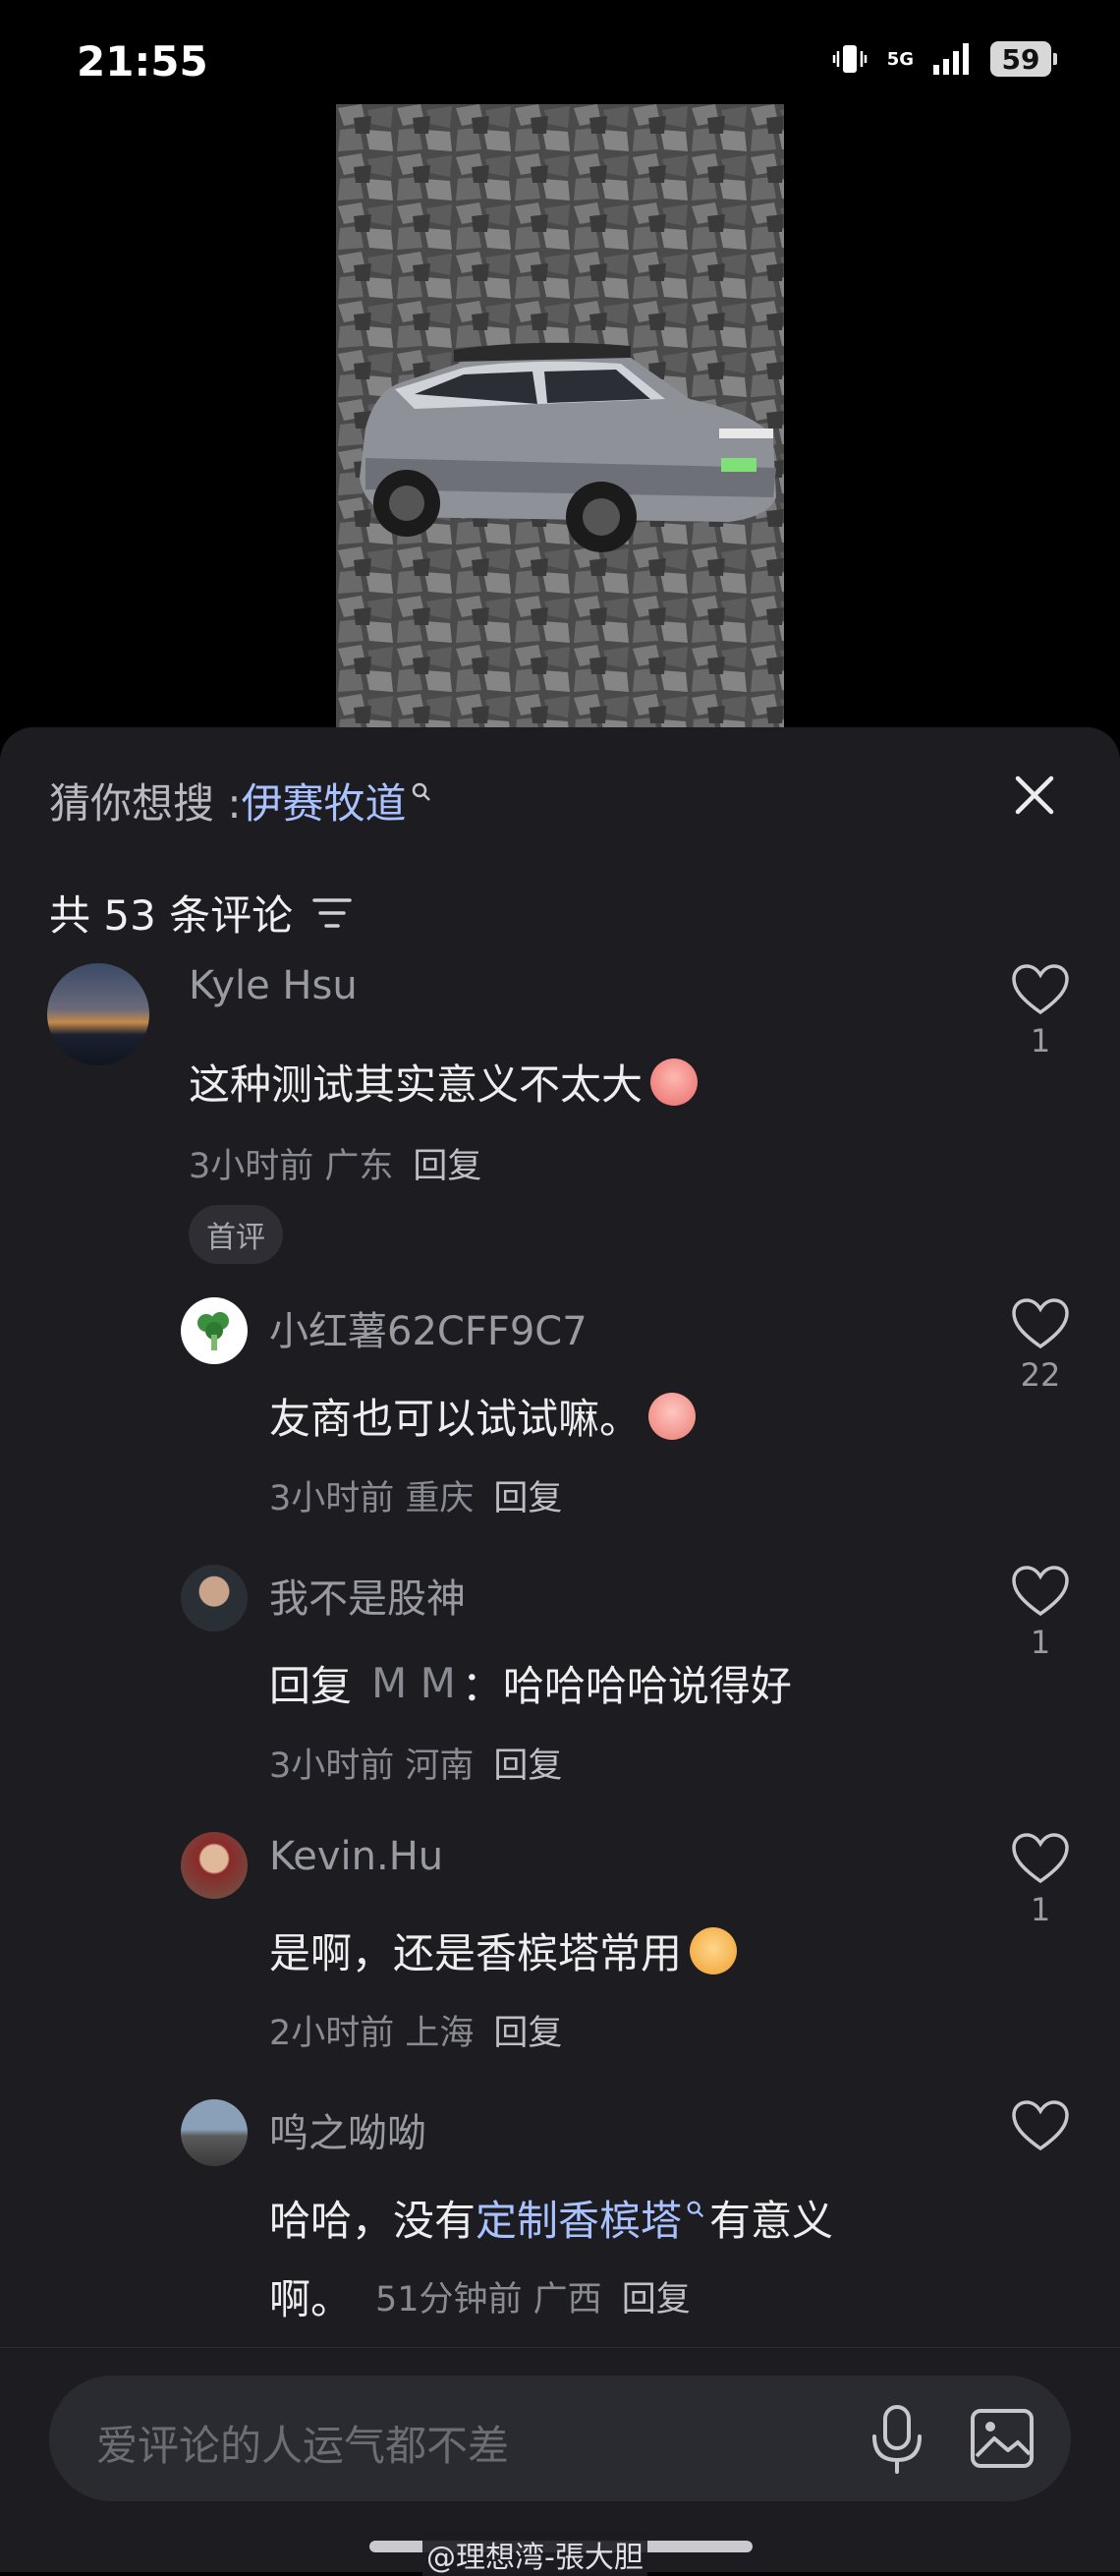 The width and height of the screenshot is (1120, 2576). Describe the element at coordinates (560, 54) in the screenshot. I see `status-bar: 21:55 5G 59` at that location.